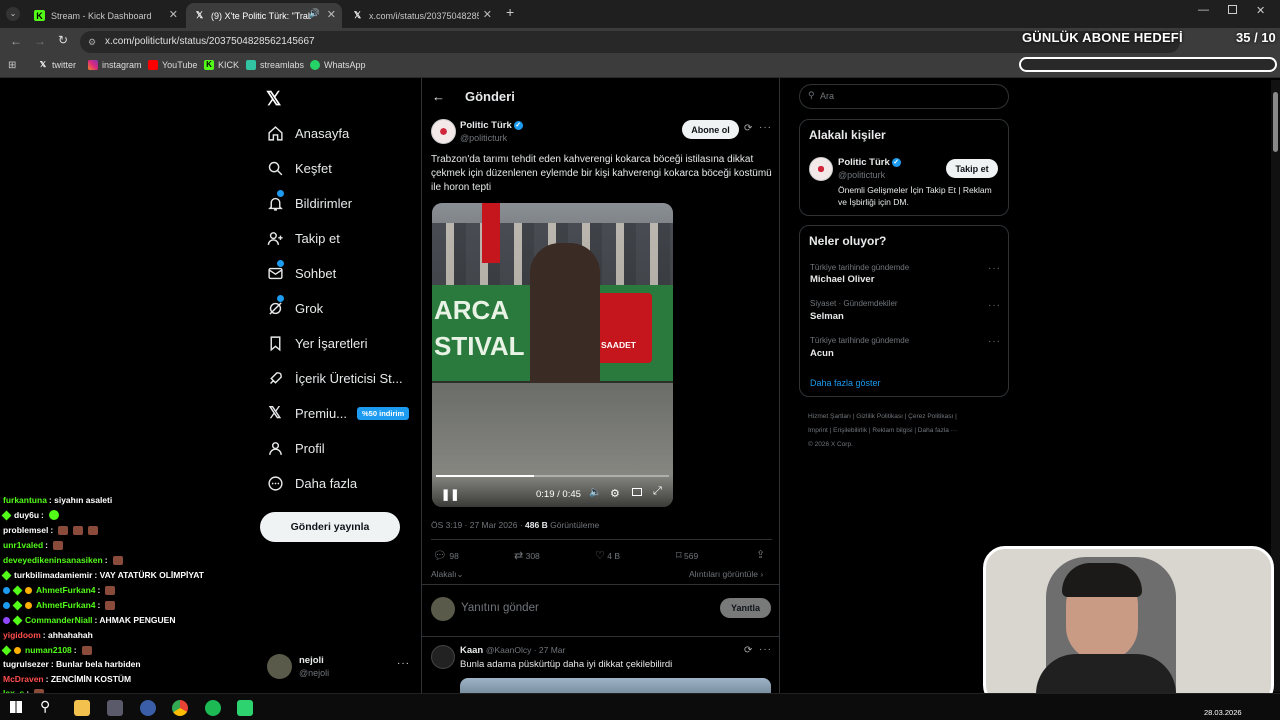 The width and height of the screenshot is (1280, 720). I want to click on post-button: Gönderi yayınla, so click(330, 527).